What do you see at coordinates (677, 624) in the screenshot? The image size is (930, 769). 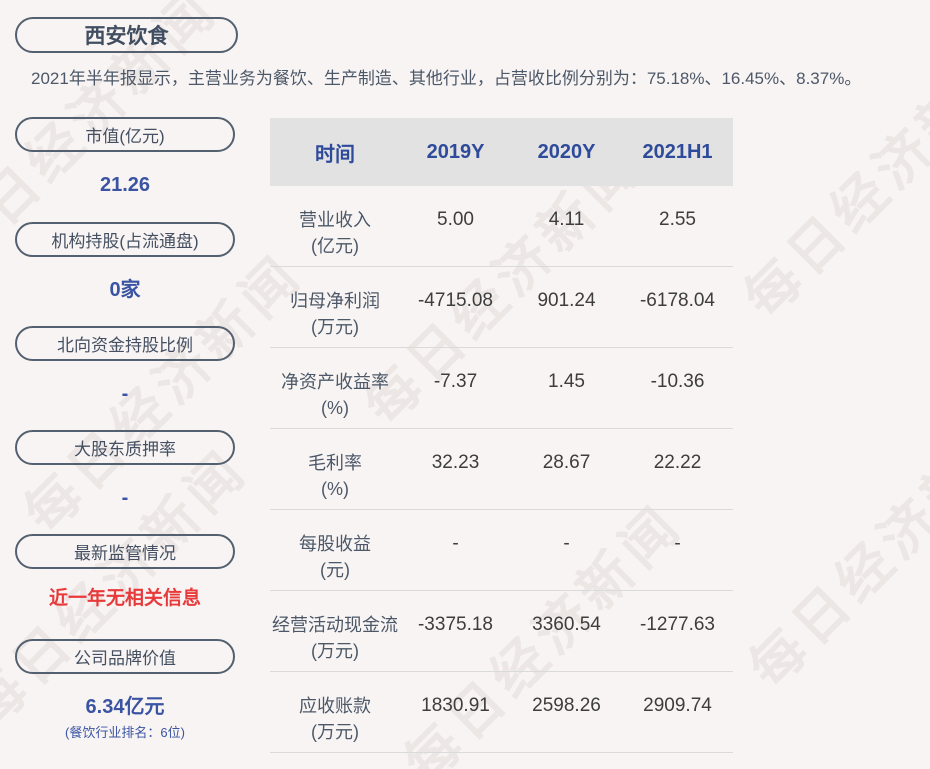 I see `row-value-2021h1: -1277.63` at bounding box center [677, 624].